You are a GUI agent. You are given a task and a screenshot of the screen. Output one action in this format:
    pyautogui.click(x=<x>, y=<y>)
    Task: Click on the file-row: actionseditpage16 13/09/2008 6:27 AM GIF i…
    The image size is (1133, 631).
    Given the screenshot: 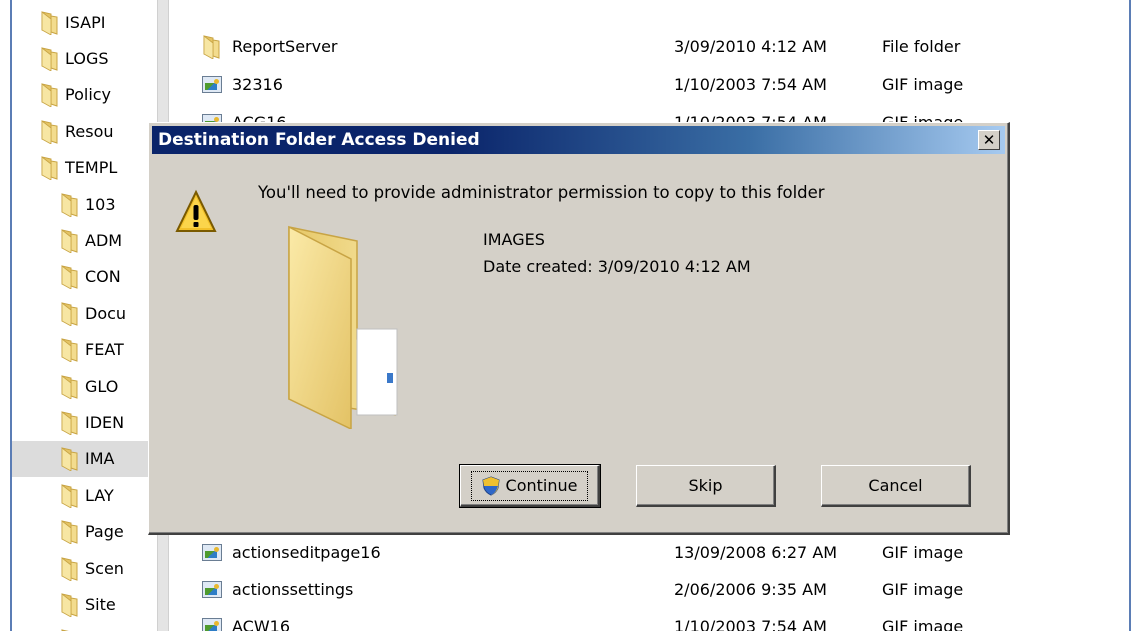 What is the action you would take?
    pyautogui.click(x=662, y=552)
    